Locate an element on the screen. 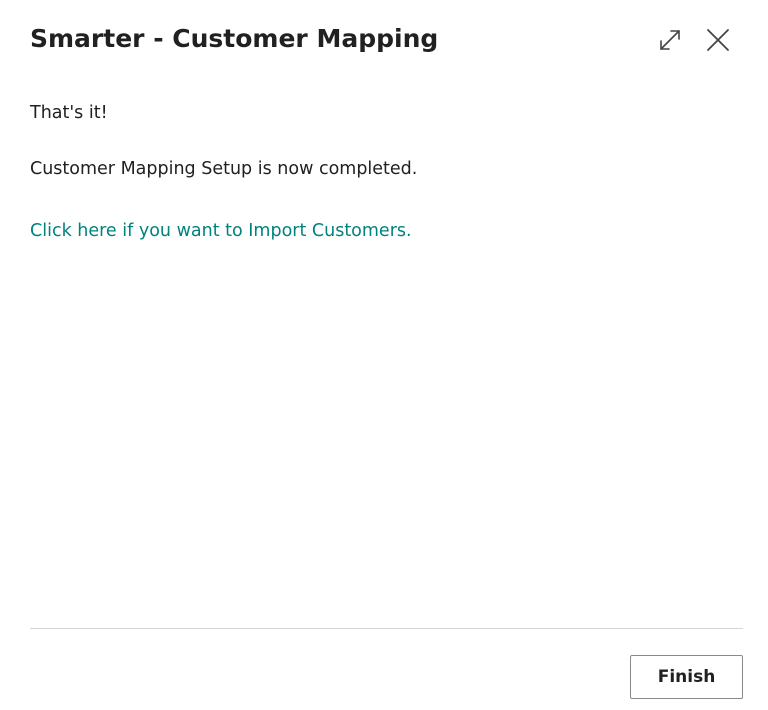 The width and height of the screenshot is (768, 710). intro-text: That's it! is located at coordinates (69, 113).